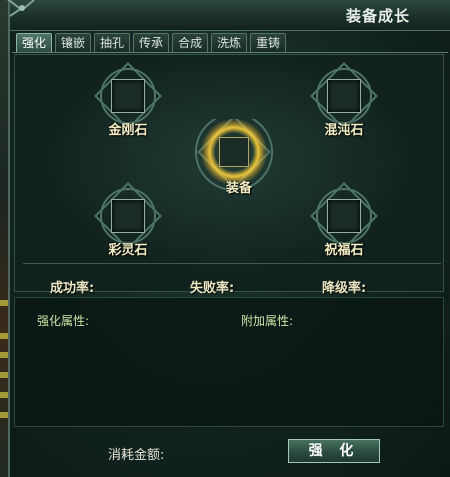  Describe the element at coordinates (72, 288) in the screenshot. I see `success-rate-label: 成功率:` at that location.